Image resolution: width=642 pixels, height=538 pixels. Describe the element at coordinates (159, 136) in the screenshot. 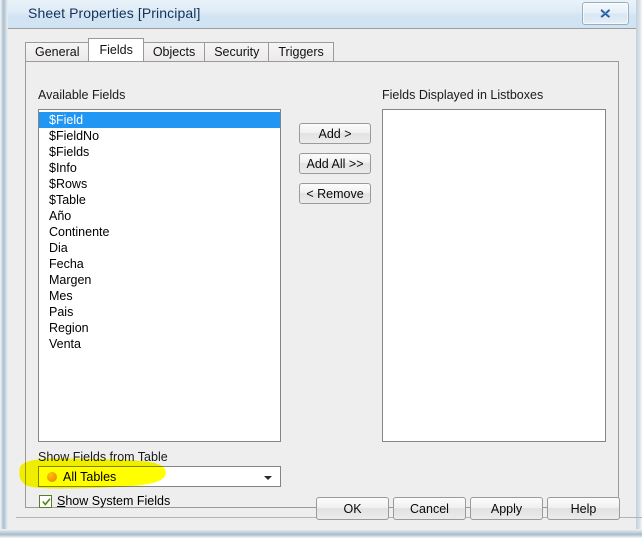

I see `list-item: $FieldNo` at that location.